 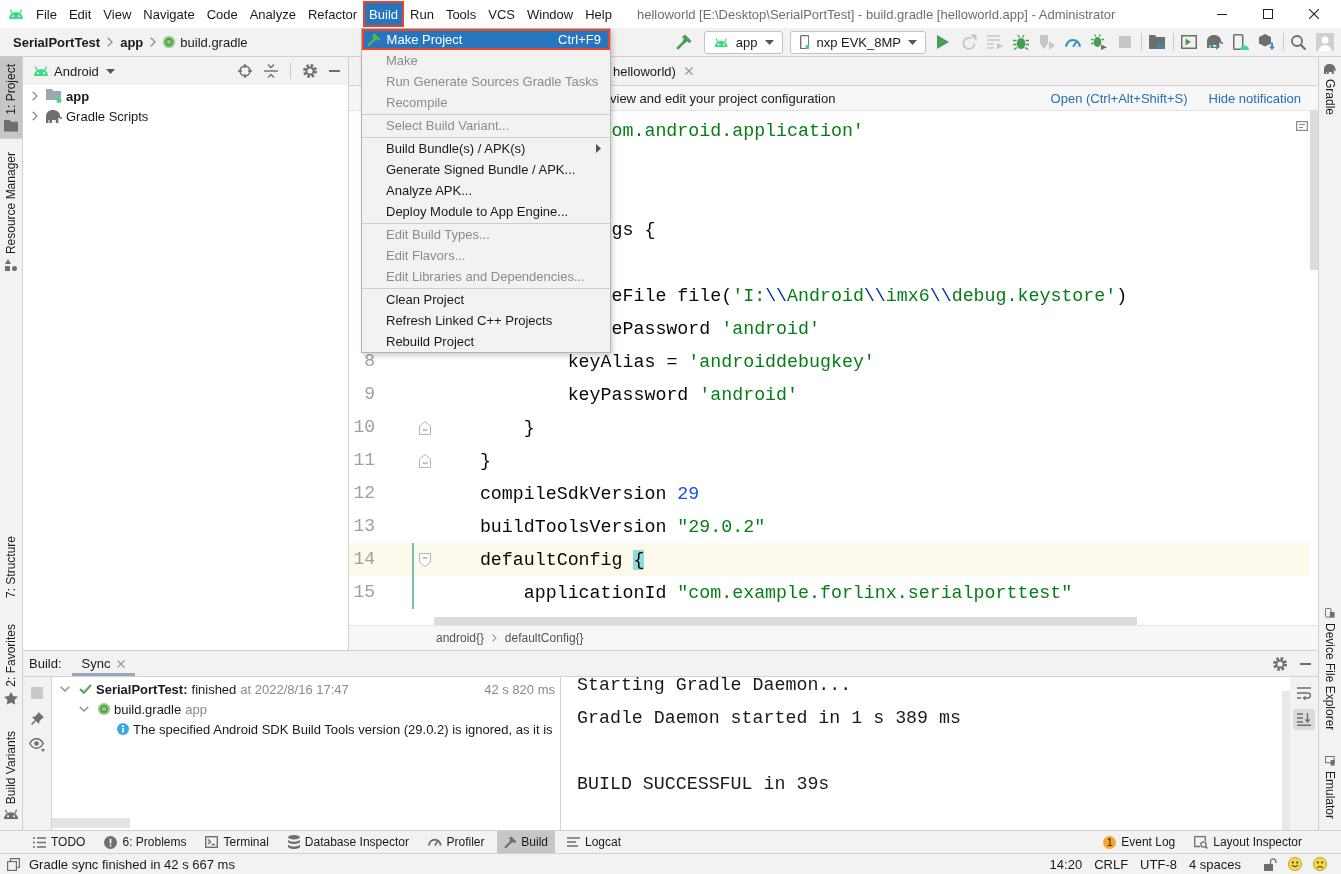 What do you see at coordinates (525, 842) in the screenshot?
I see `tool-window-button: Build` at bounding box center [525, 842].